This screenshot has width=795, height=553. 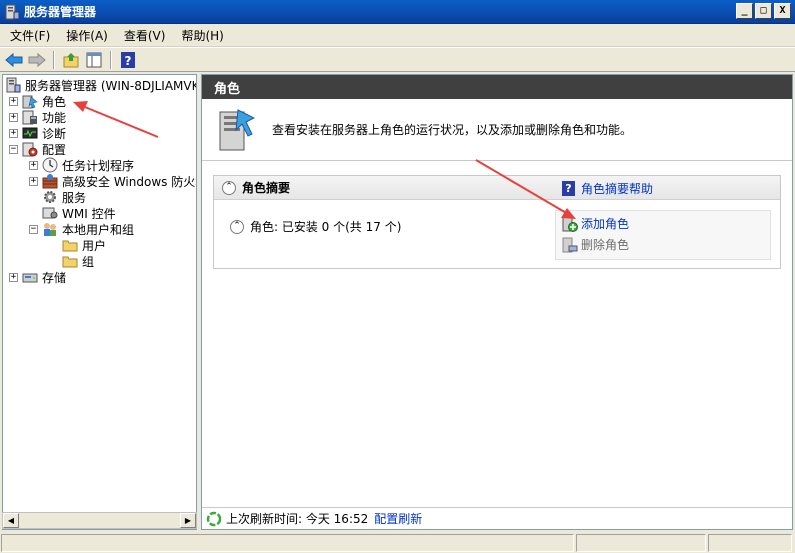 What do you see at coordinates (129, 181) in the screenshot?
I see `tree-label: 高级安全 Windows 防火墙` at bounding box center [129, 181].